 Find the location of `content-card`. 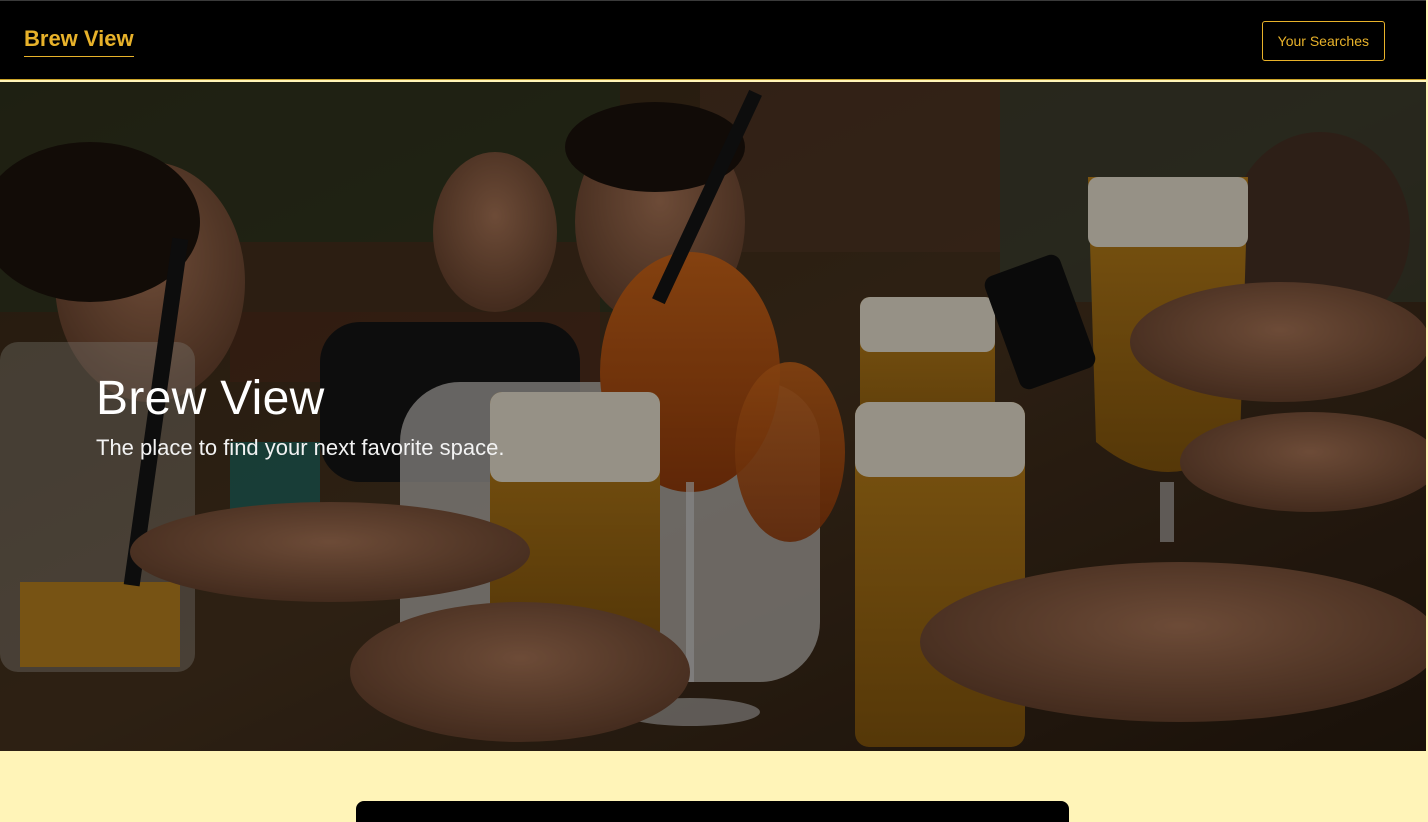

content-card is located at coordinates (712, 811).